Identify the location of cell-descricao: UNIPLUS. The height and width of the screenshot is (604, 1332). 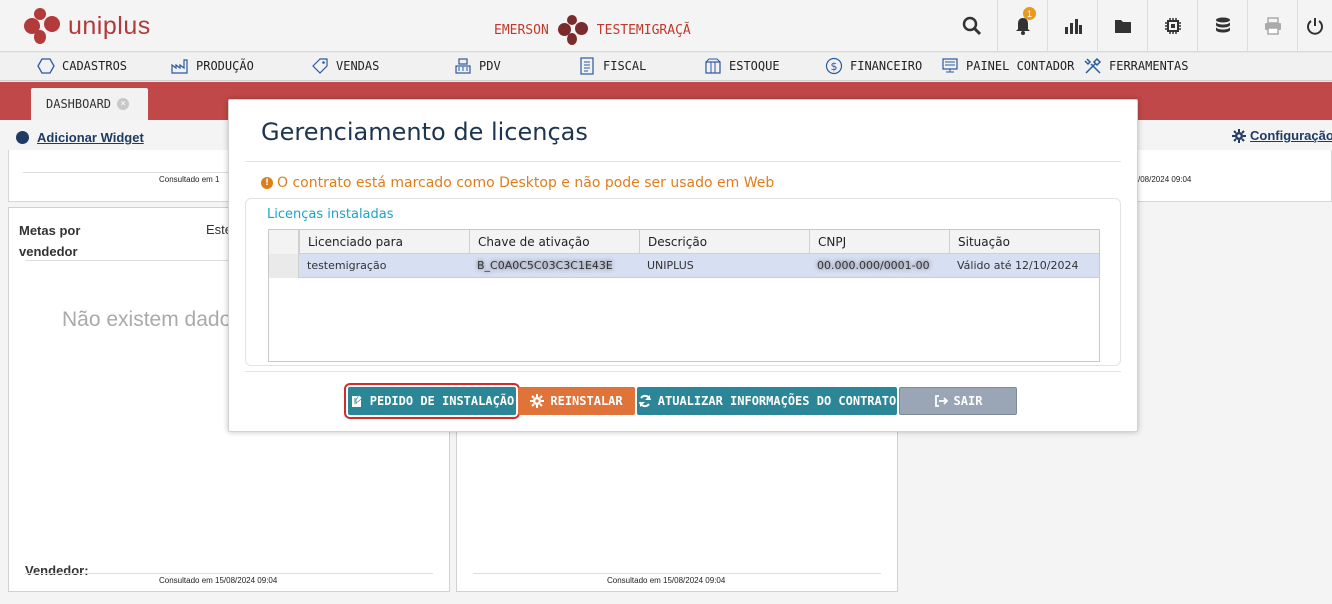
(670, 265).